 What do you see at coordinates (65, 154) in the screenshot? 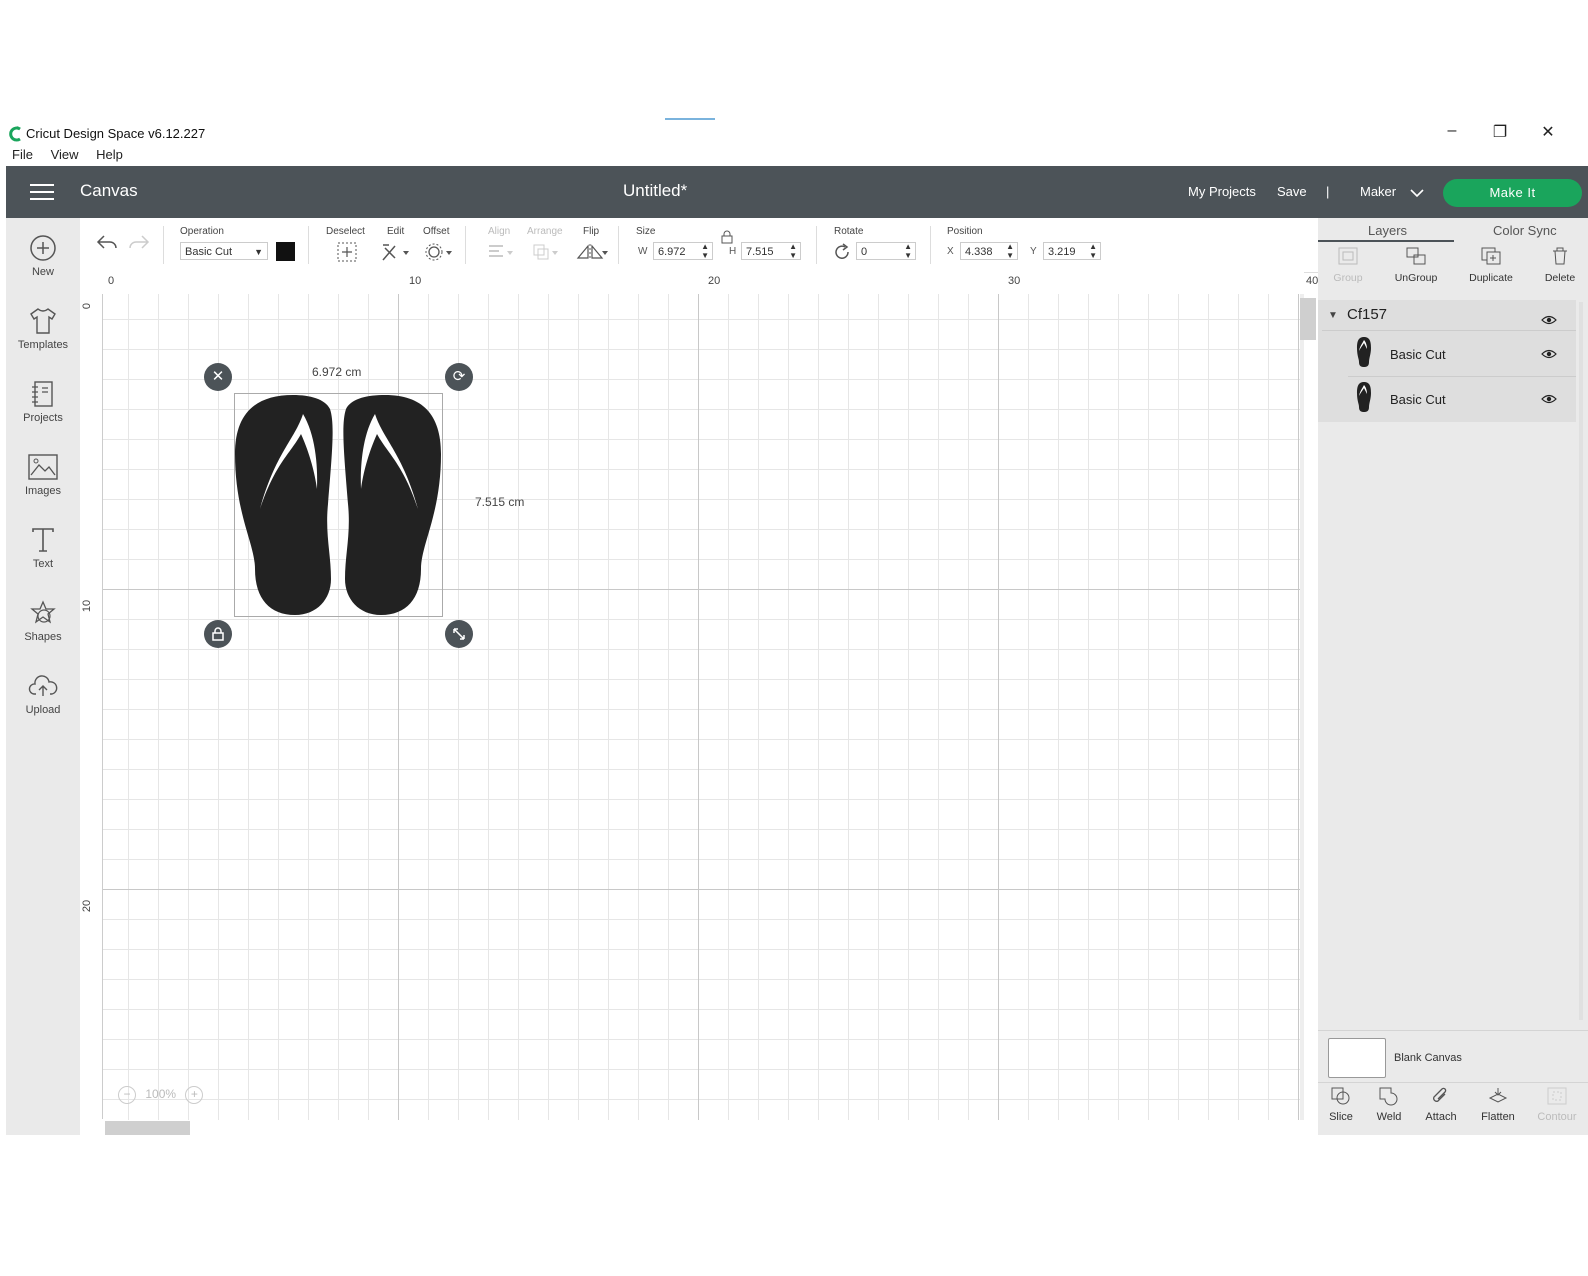
I see `menu-view: View` at bounding box center [65, 154].